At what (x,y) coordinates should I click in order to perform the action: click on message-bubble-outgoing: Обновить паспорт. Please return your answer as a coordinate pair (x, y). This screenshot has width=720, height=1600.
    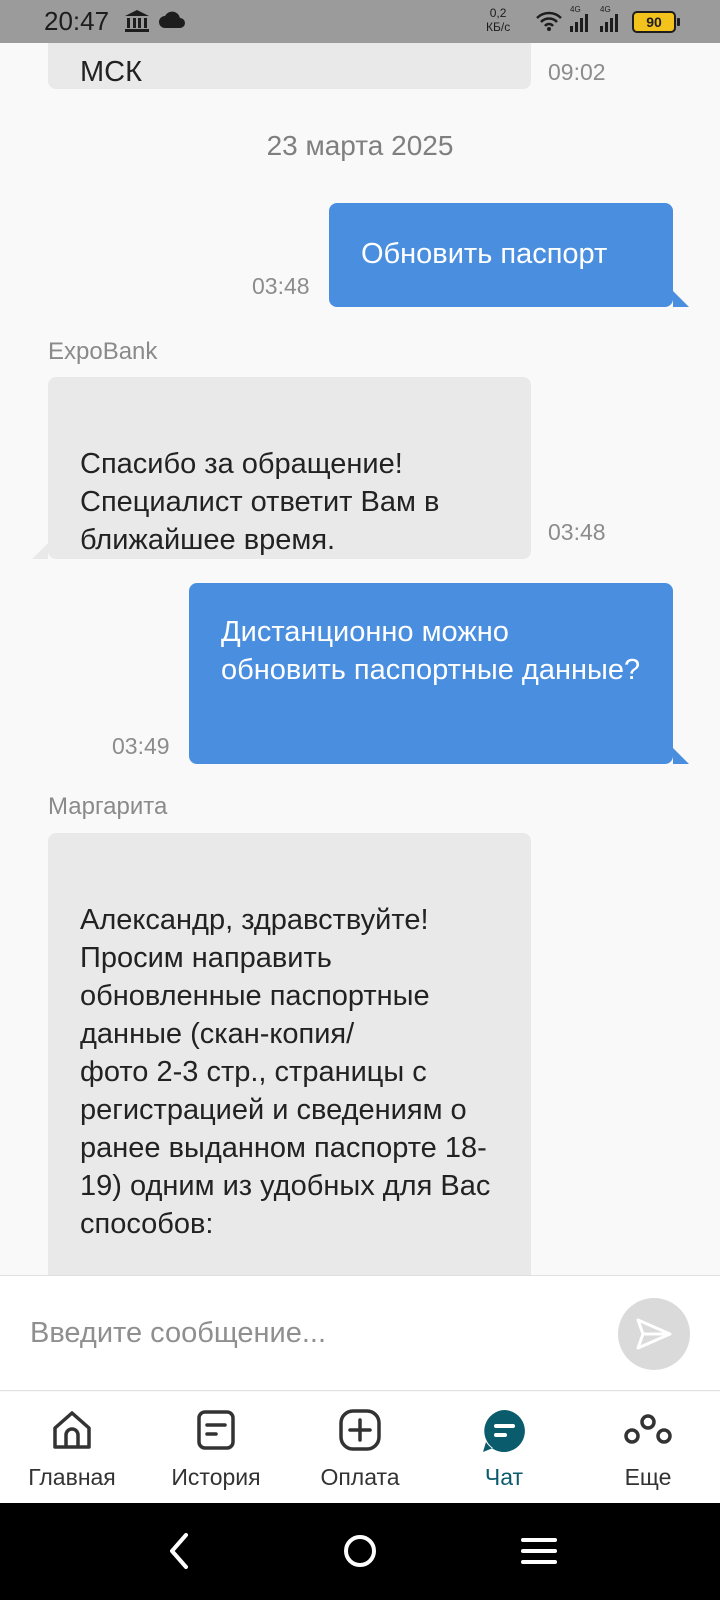
    Looking at the image, I should click on (509, 255).